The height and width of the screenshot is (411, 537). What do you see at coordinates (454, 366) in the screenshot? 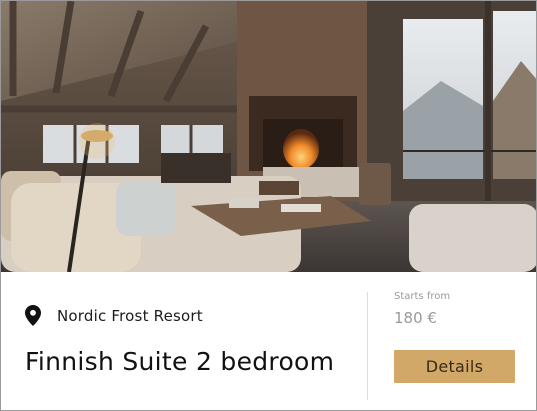
I see `details-button: Details` at bounding box center [454, 366].